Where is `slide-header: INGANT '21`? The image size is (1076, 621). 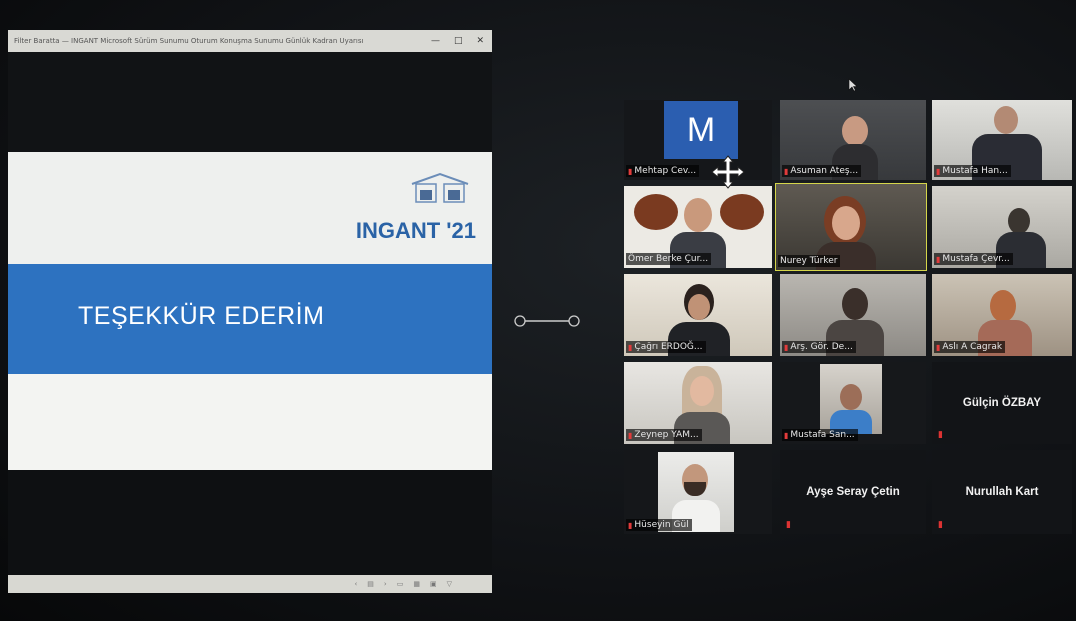
slide-header: INGANT '21 is located at coordinates (250, 208).